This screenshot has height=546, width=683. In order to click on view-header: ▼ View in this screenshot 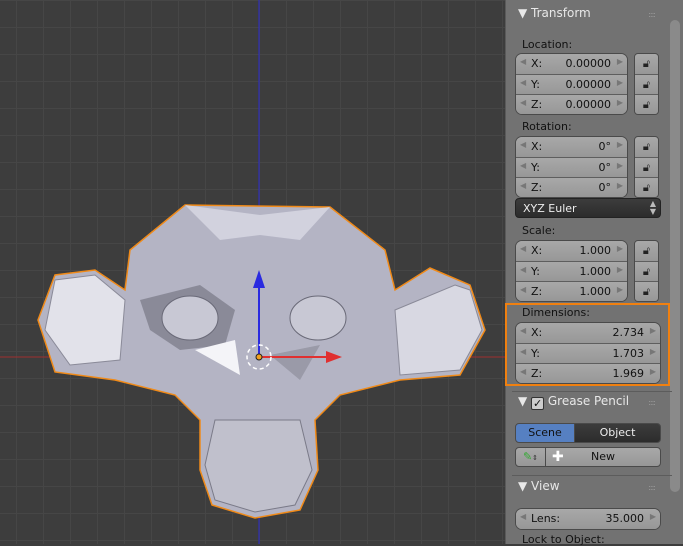, I will do `click(539, 486)`.